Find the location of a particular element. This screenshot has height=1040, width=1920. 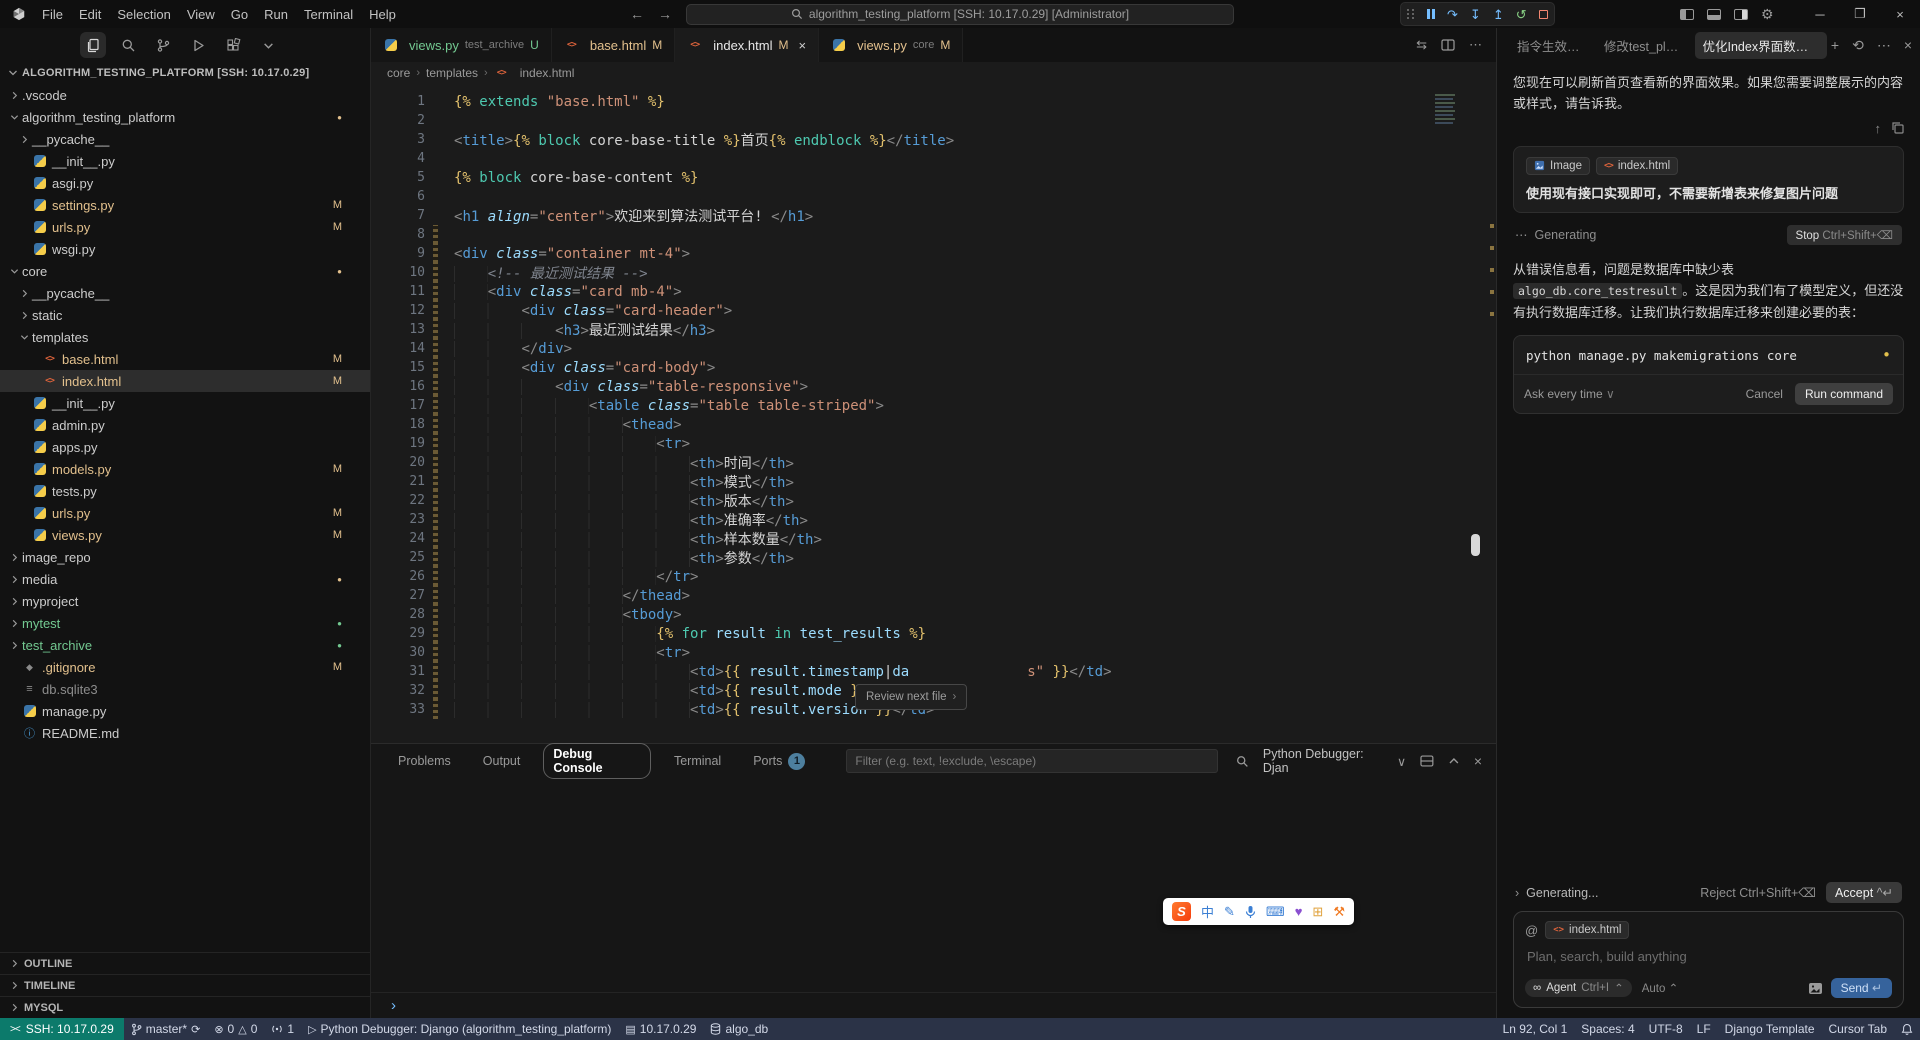

menu-selection: Selection is located at coordinates (143, 14).